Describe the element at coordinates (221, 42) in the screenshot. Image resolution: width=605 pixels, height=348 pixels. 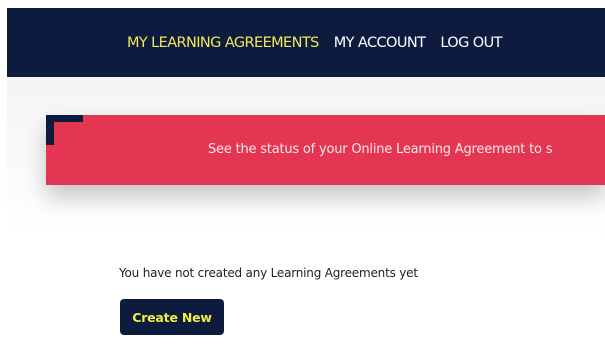
I see `nav-item-my-learning-agreements: MY LEARNING AGREEMENTS` at that location.